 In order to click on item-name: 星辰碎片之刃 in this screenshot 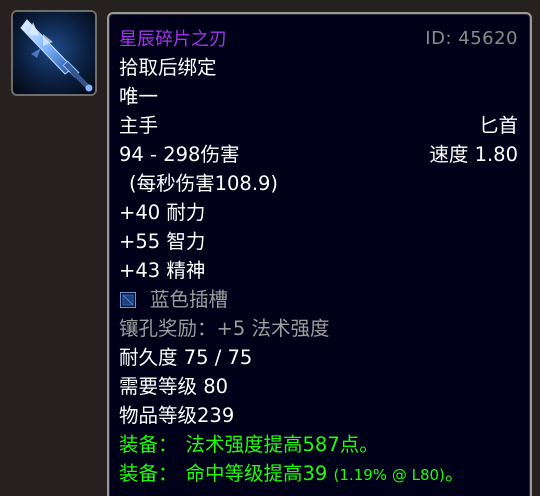, I will do `click(173, 39)`.